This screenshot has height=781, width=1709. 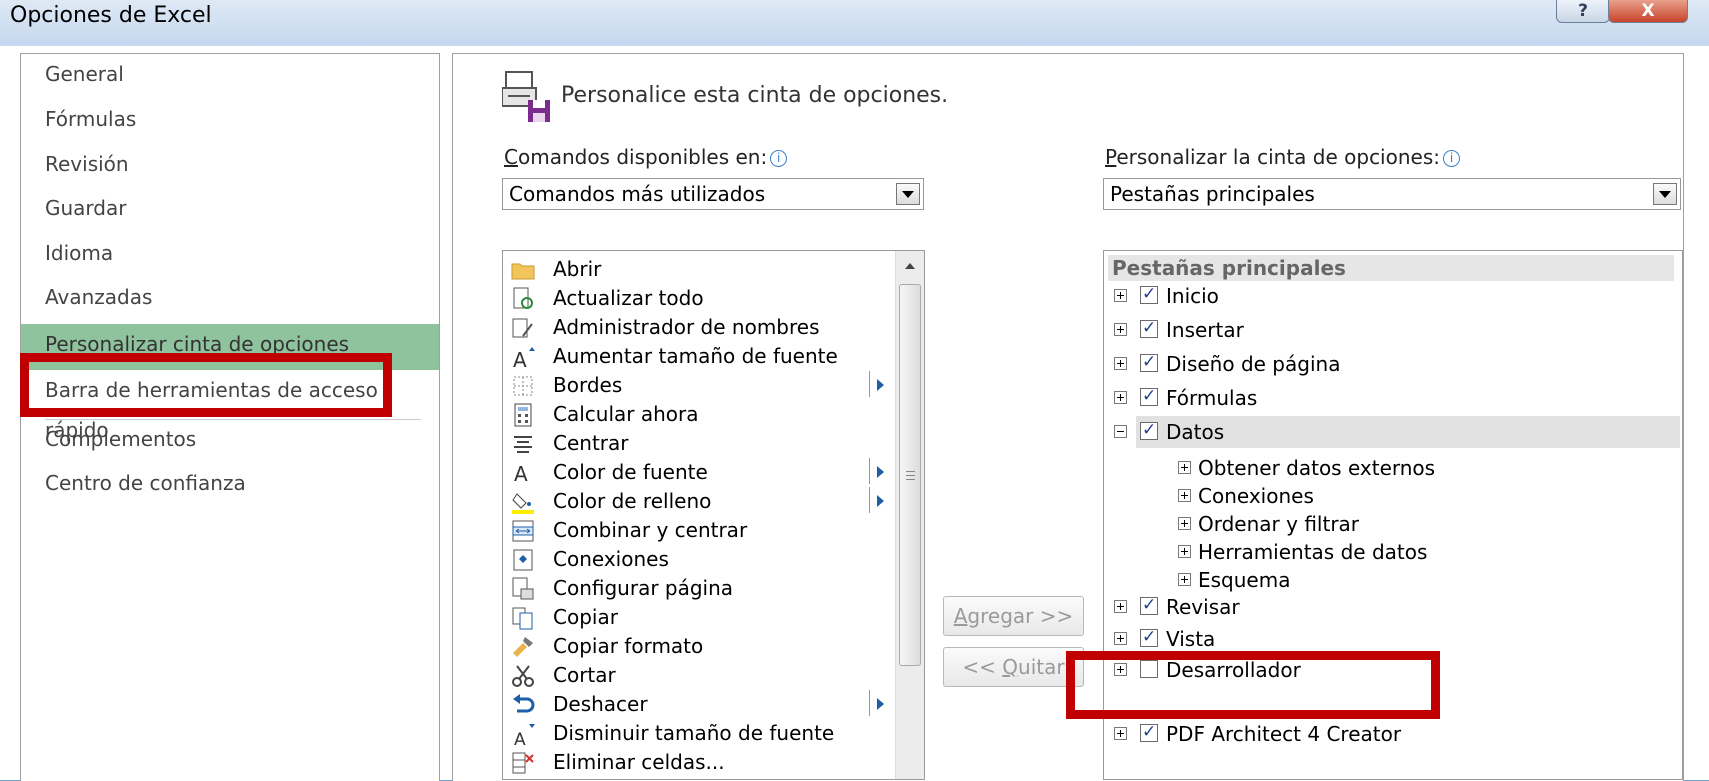 I want to click on ribbon-tabs-select: Pestañas principales, so click(x=1392, y=194).